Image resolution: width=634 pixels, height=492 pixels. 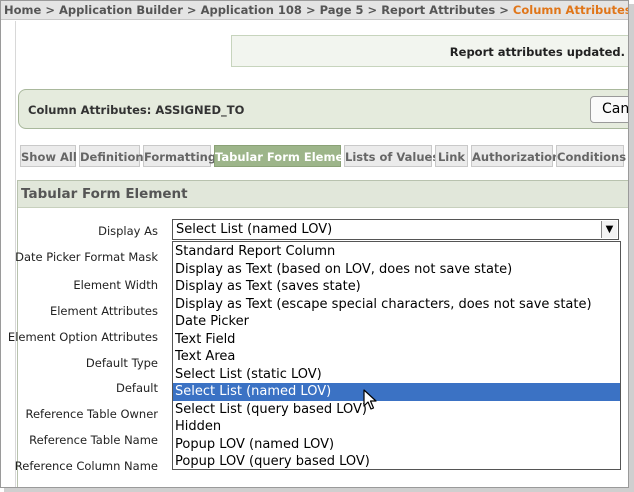 I want to click on display-as-value: Select List (named LOV), so click(x=254, y=229).